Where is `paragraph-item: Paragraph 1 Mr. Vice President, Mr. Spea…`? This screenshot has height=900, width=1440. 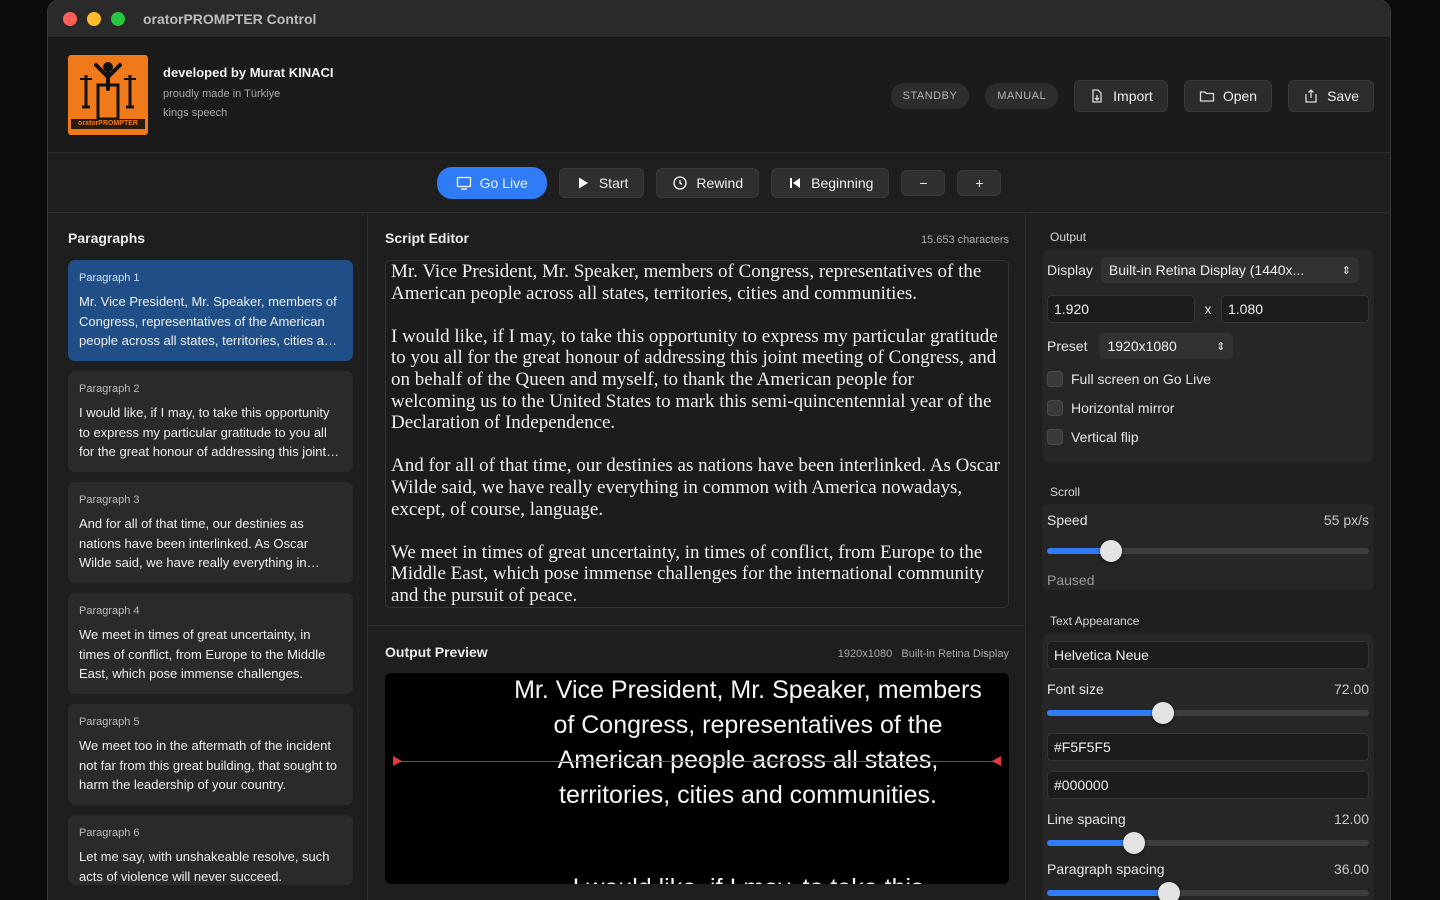 paragraph-item: Paragraph 1 Mr. Vice President, Mr. Spea… is located at coordinates (210, 310).